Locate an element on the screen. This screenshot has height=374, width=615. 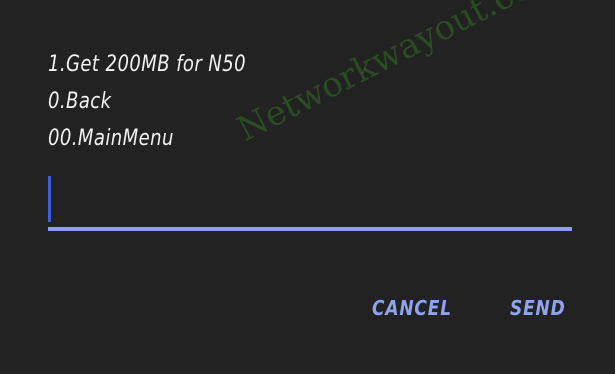
ussd-menu: 1.Get 200MB for N50 0.Back 00.MainMenu is located at coordinates (168, 101).